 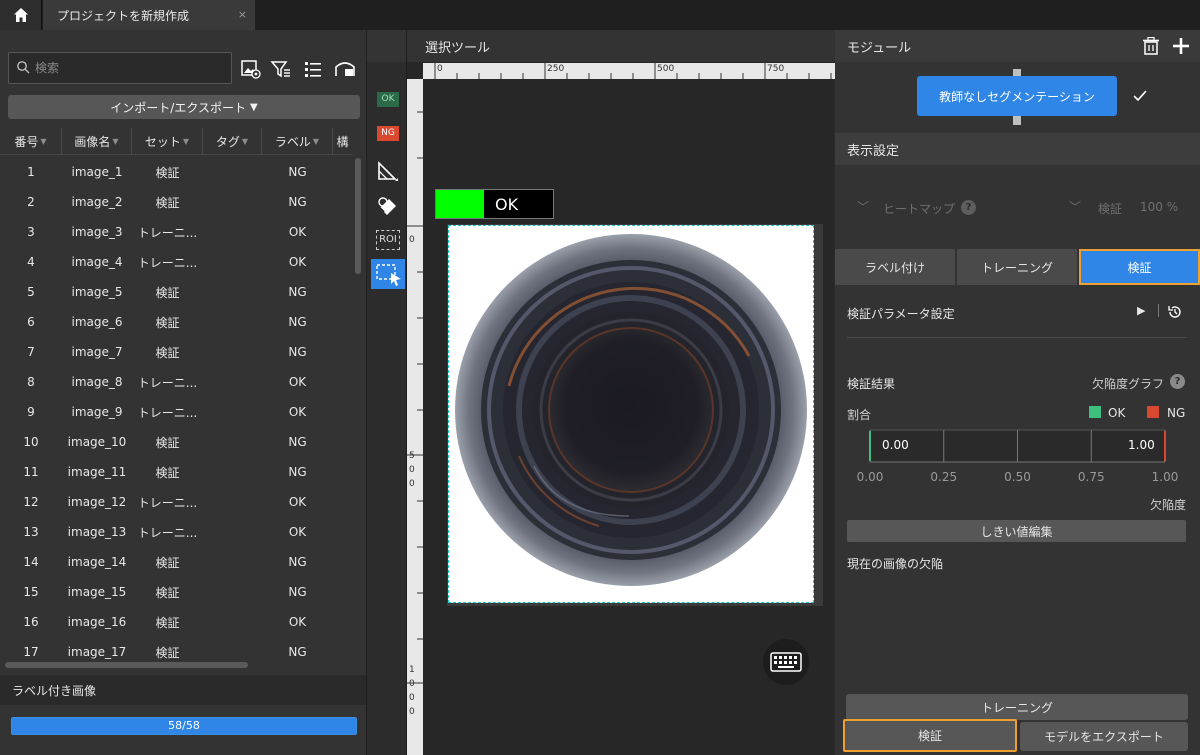 What do you see at coordinates (313, 69) in the screenshot?
I see `list-view-icon` at bounding box center [313, 69].